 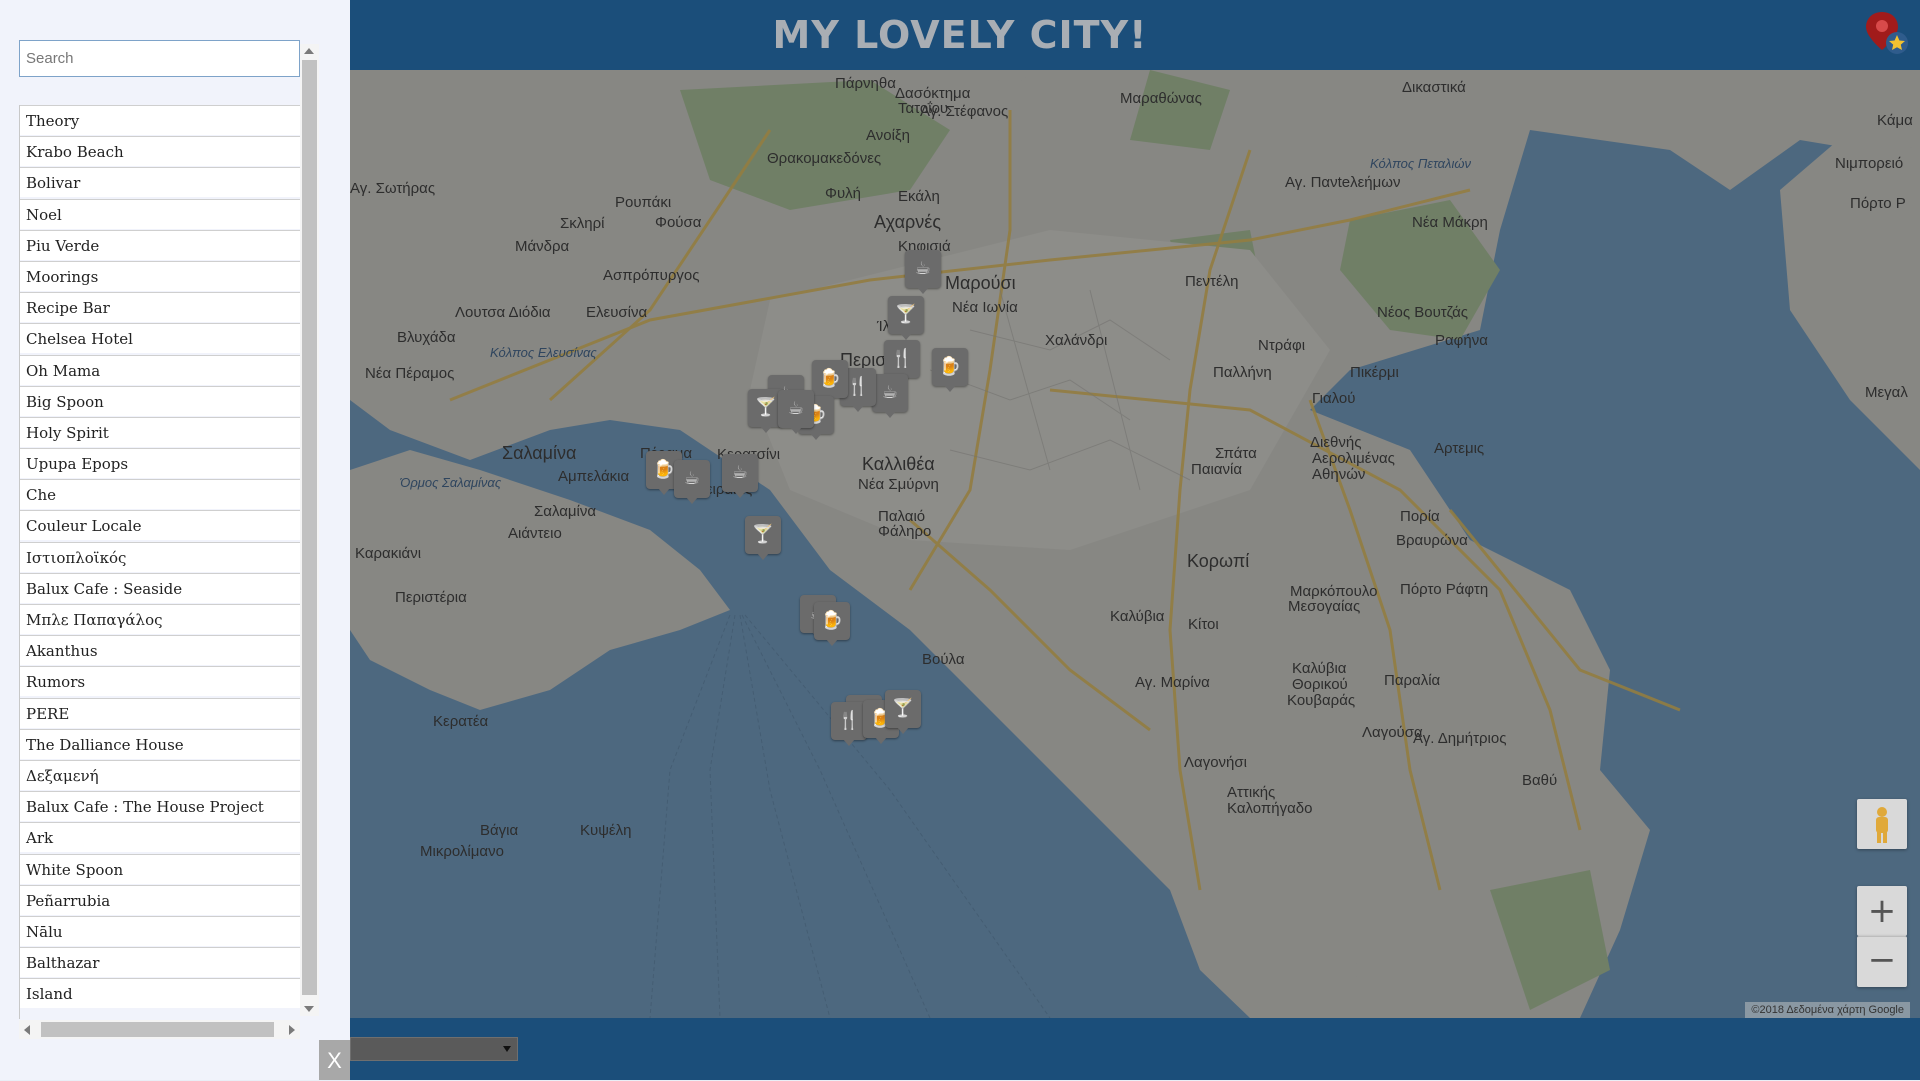 I want to click on list-item: Δεξαμενή, so click(x=160, y=774).